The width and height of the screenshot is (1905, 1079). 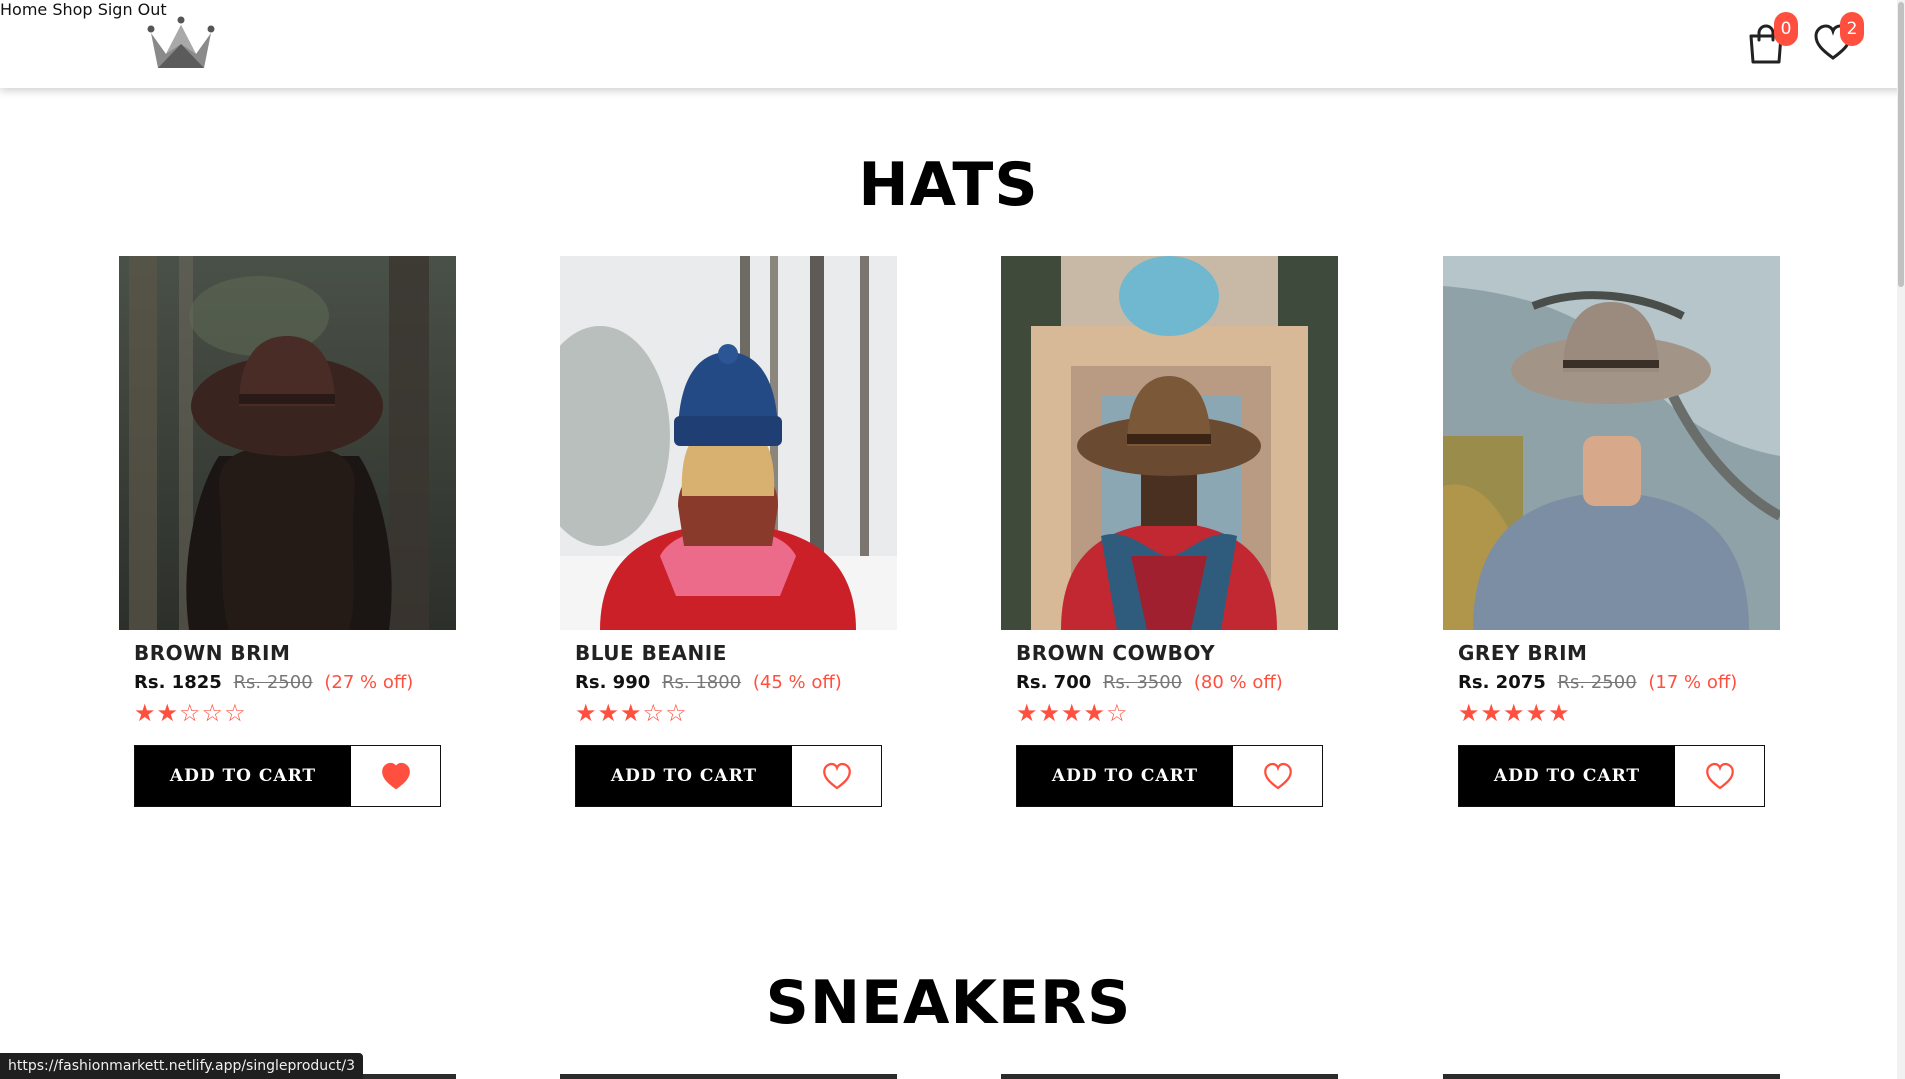 What do you see at coordinates (1072, 713) in the screenshot?
I see `star-rating: ★★★★☆` at bounding box center [1072, 713].